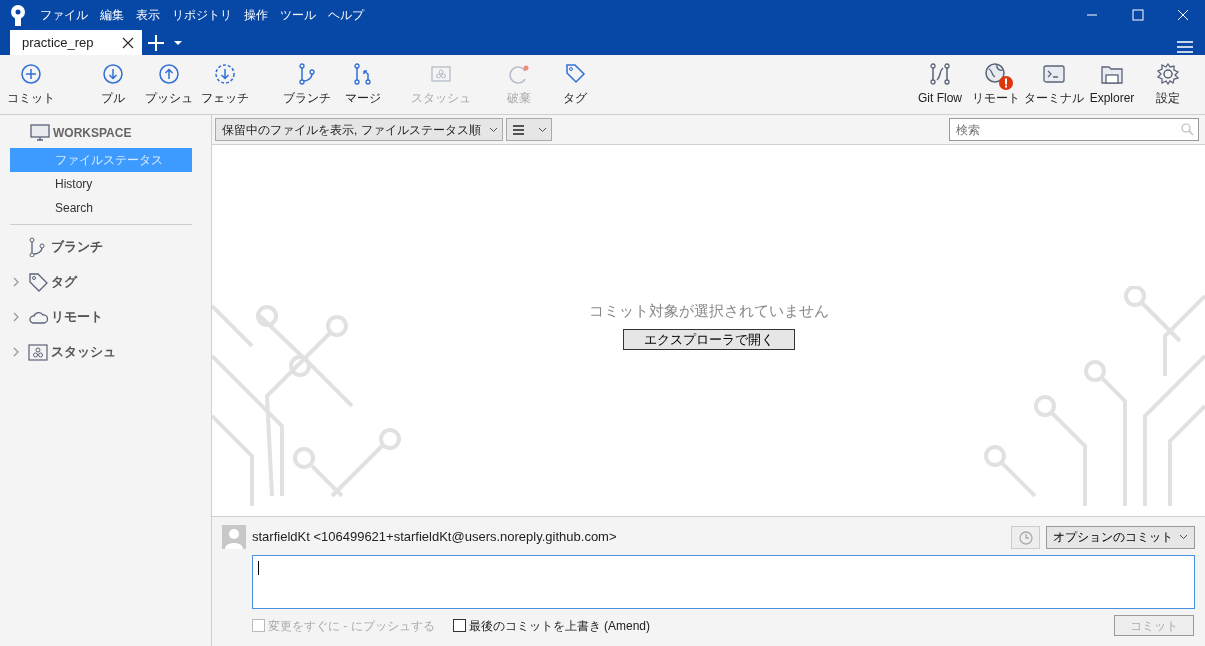 The image size is (1205, 646). What do you see at coordinates (256, 15) in the screenshot?
I see `menu-item: 操作` at bounding box center [256, 15].